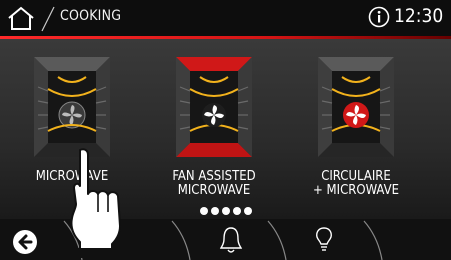 The width and height of the screenshot is (451, 260). Describe the element at coordinates (419, 16) in the screenshot. I see `clock-time: 12:30` at that location.